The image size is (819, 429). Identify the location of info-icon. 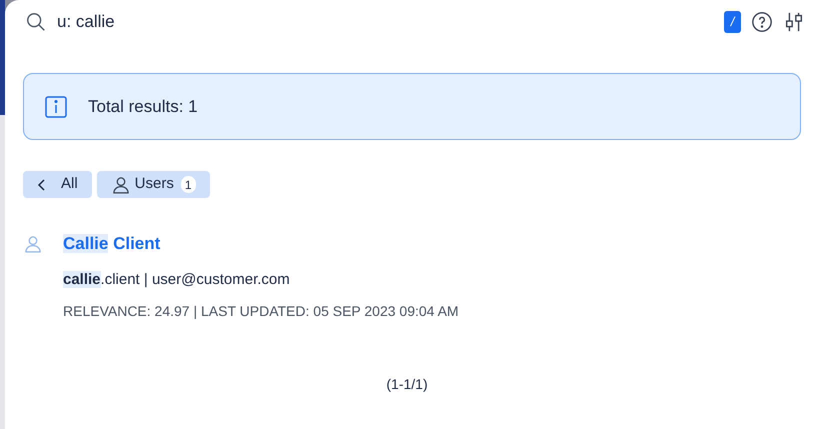
(56, 106).